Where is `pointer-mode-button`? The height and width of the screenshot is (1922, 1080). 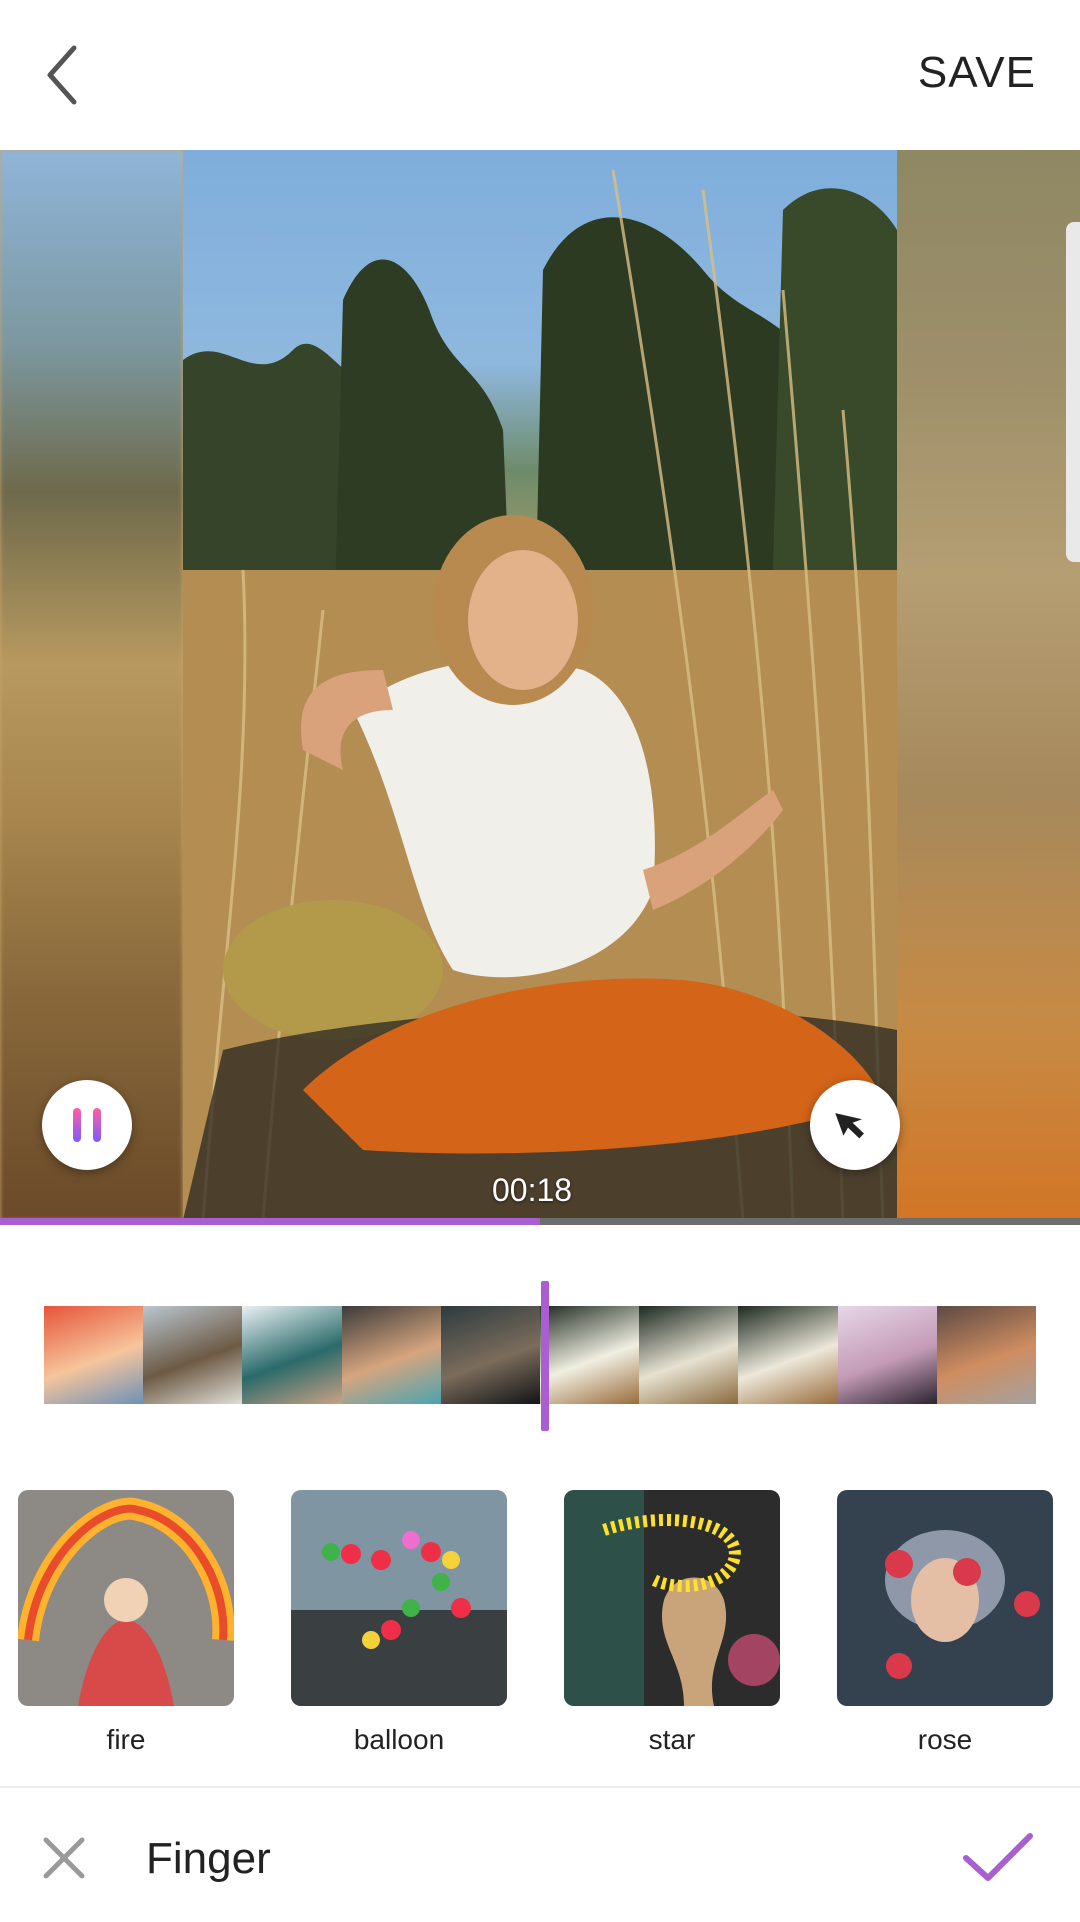
pointer-mode-button is located at coordinates (855, 1125).